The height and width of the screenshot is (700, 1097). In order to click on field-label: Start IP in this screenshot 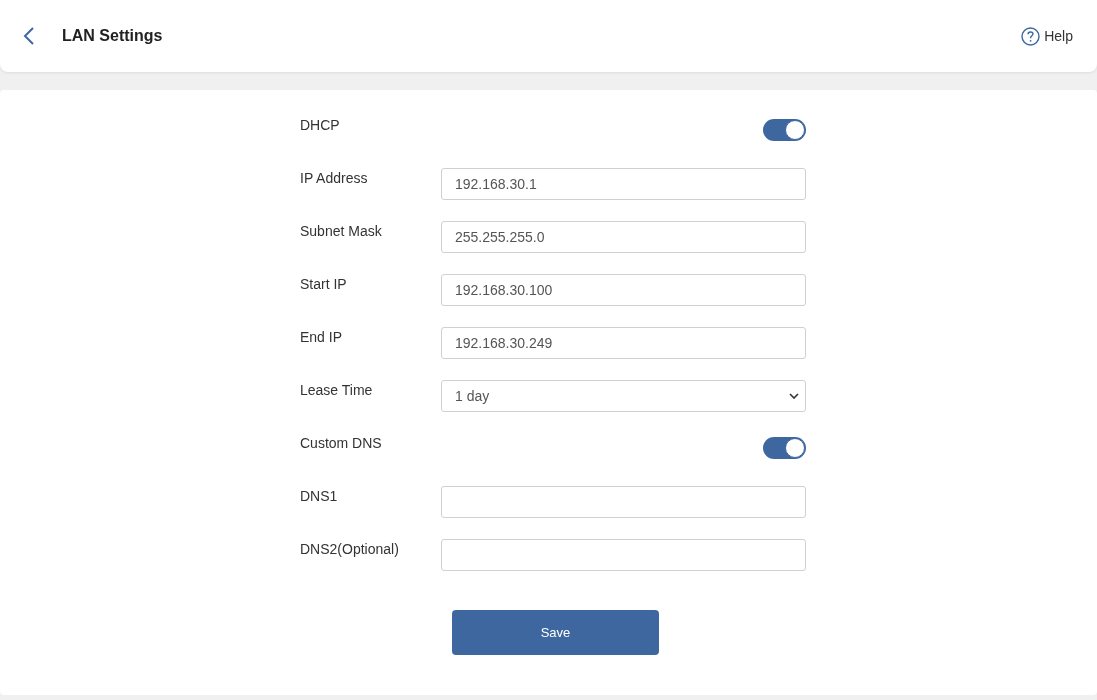, I will do `click(324, 284)`.